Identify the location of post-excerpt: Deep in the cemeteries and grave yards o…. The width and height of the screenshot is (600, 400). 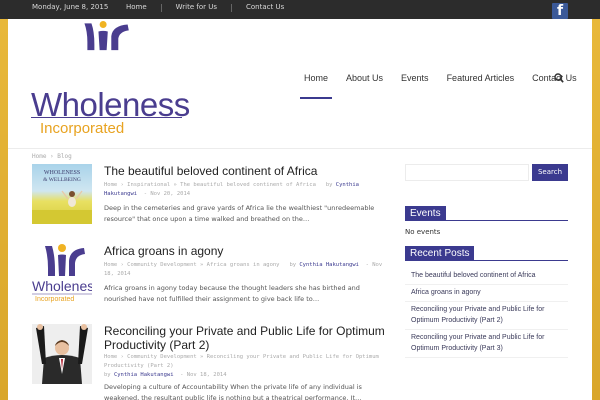
(239, 213).